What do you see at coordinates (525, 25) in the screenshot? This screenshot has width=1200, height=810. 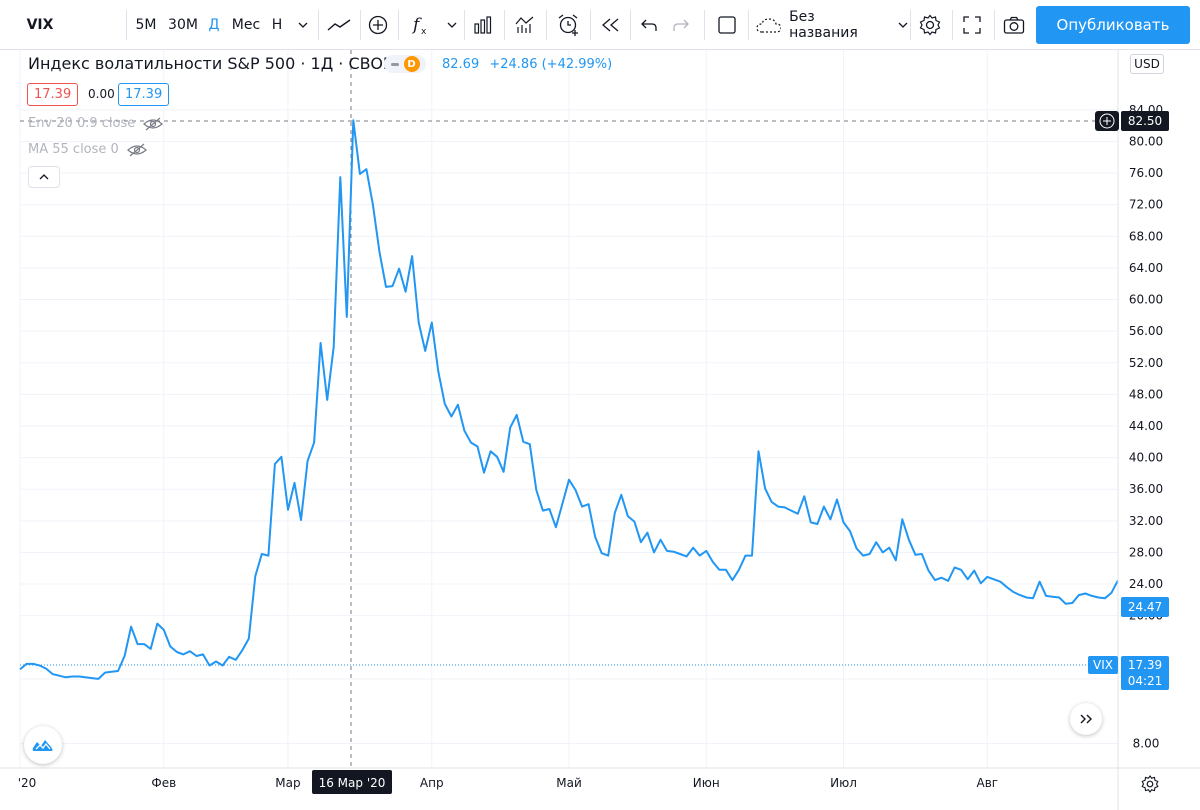 I see `templates-button` at bounding box center [525, 25].